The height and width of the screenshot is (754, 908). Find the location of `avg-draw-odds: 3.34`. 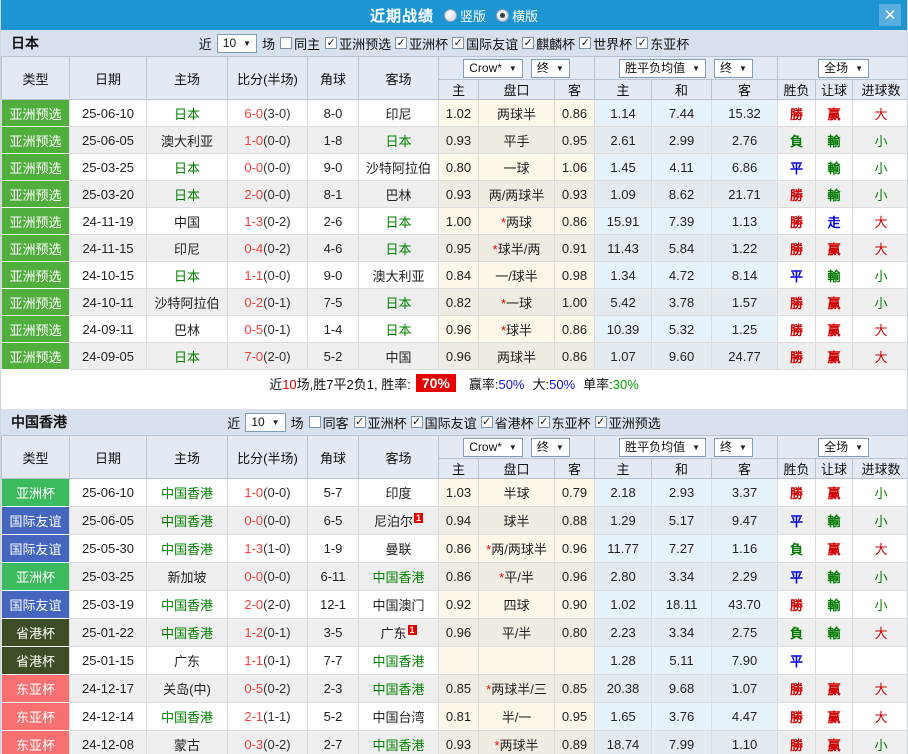

avg-draw-odds: 3.34 is located at coordinates (682, 576).